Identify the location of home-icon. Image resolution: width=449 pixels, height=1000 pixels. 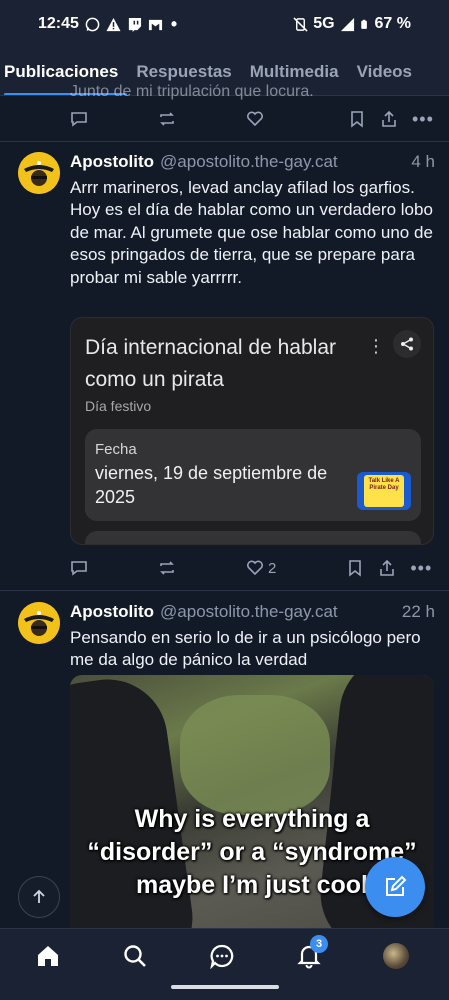
(48, 956).